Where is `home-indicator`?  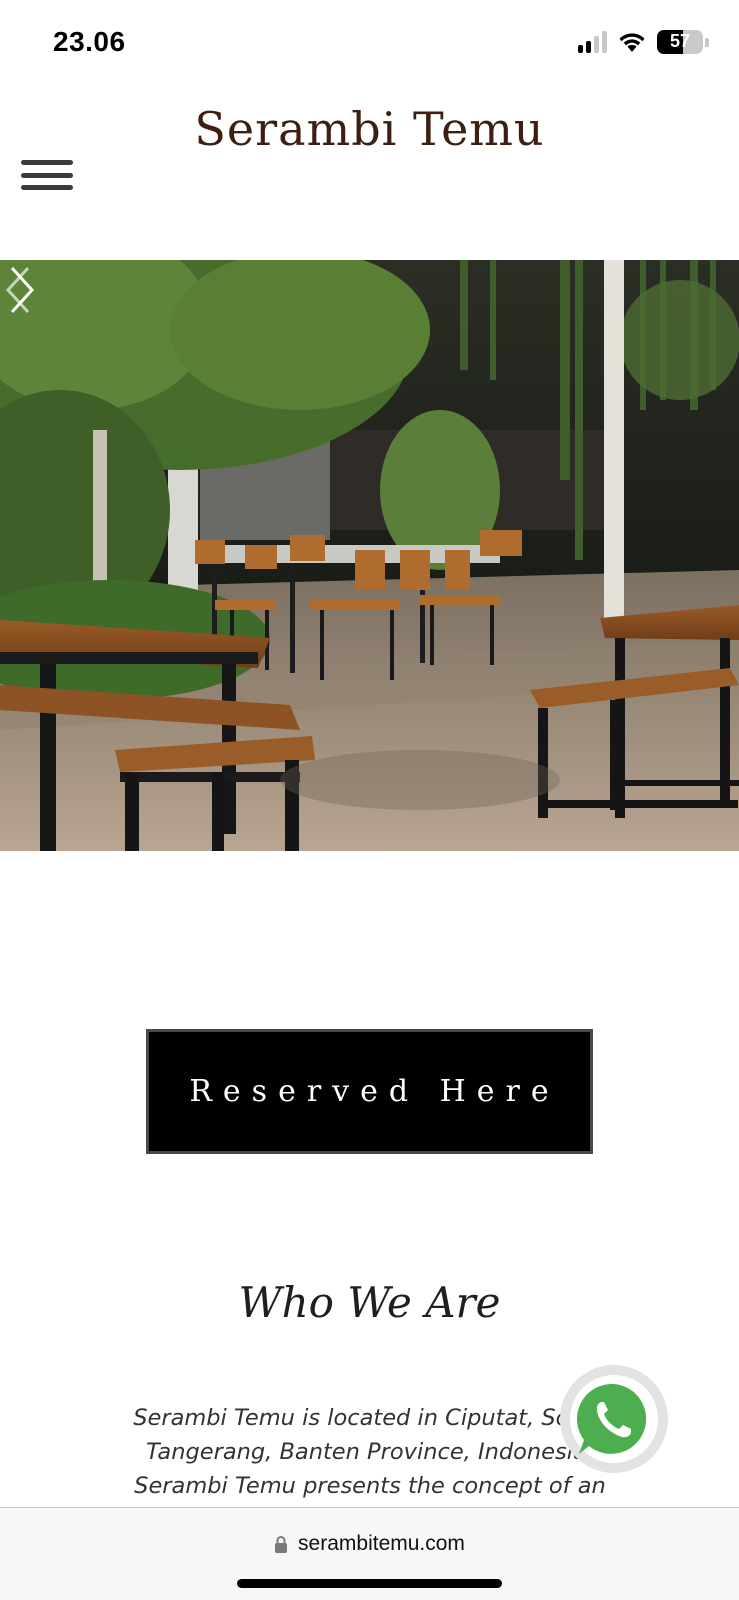
home-indicator is located at coordinates (369, 1583).